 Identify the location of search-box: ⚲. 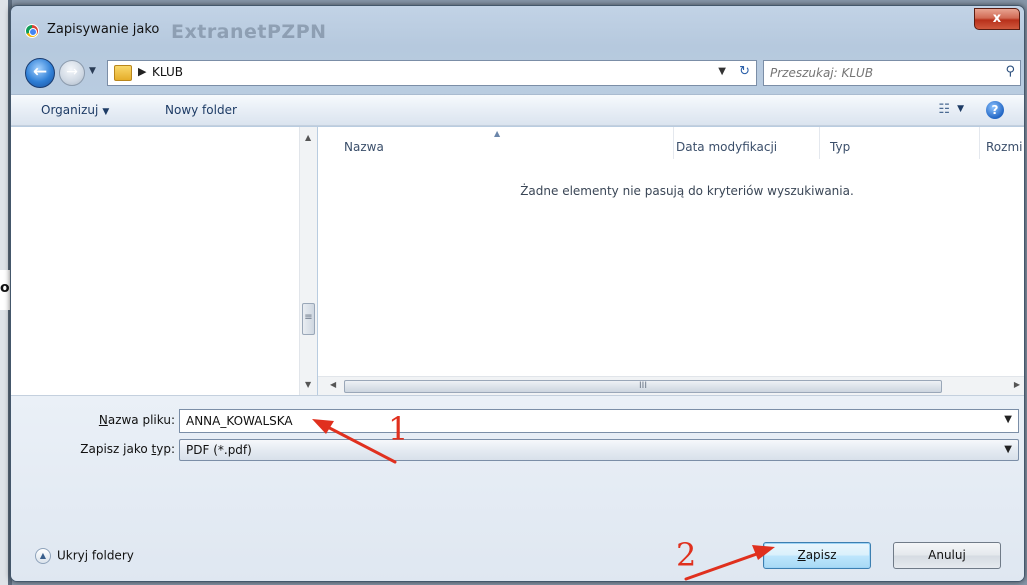
(892, 73).